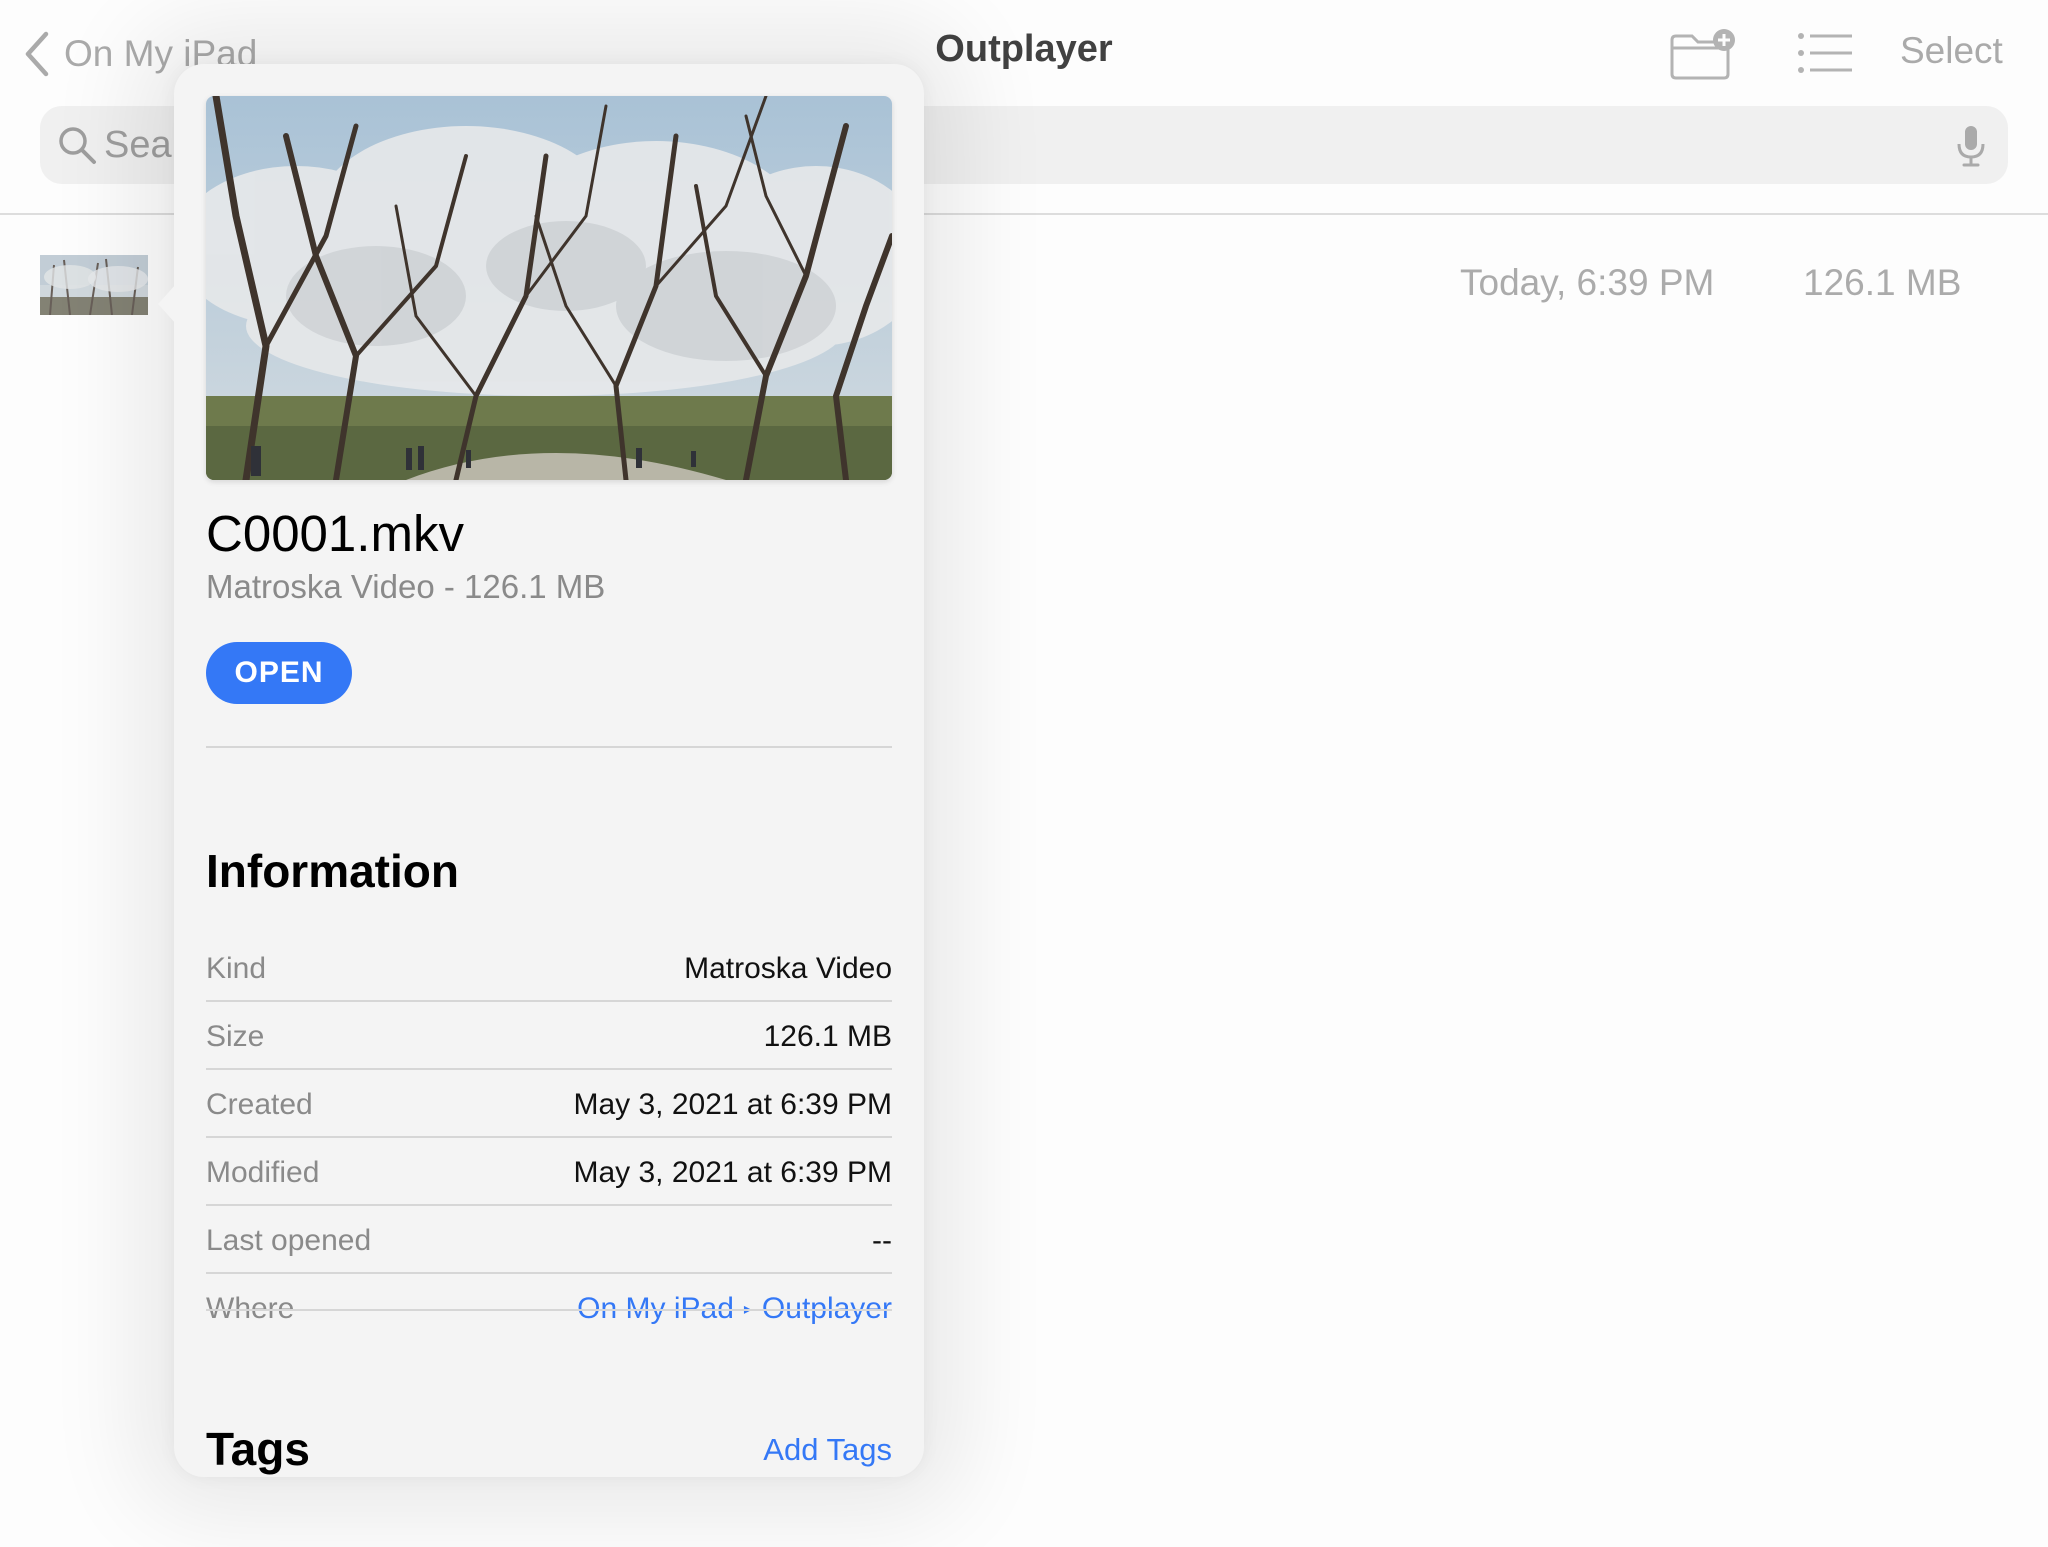 The image size is (2048, 1547). I want to click on file-preview, so click(549, 288).